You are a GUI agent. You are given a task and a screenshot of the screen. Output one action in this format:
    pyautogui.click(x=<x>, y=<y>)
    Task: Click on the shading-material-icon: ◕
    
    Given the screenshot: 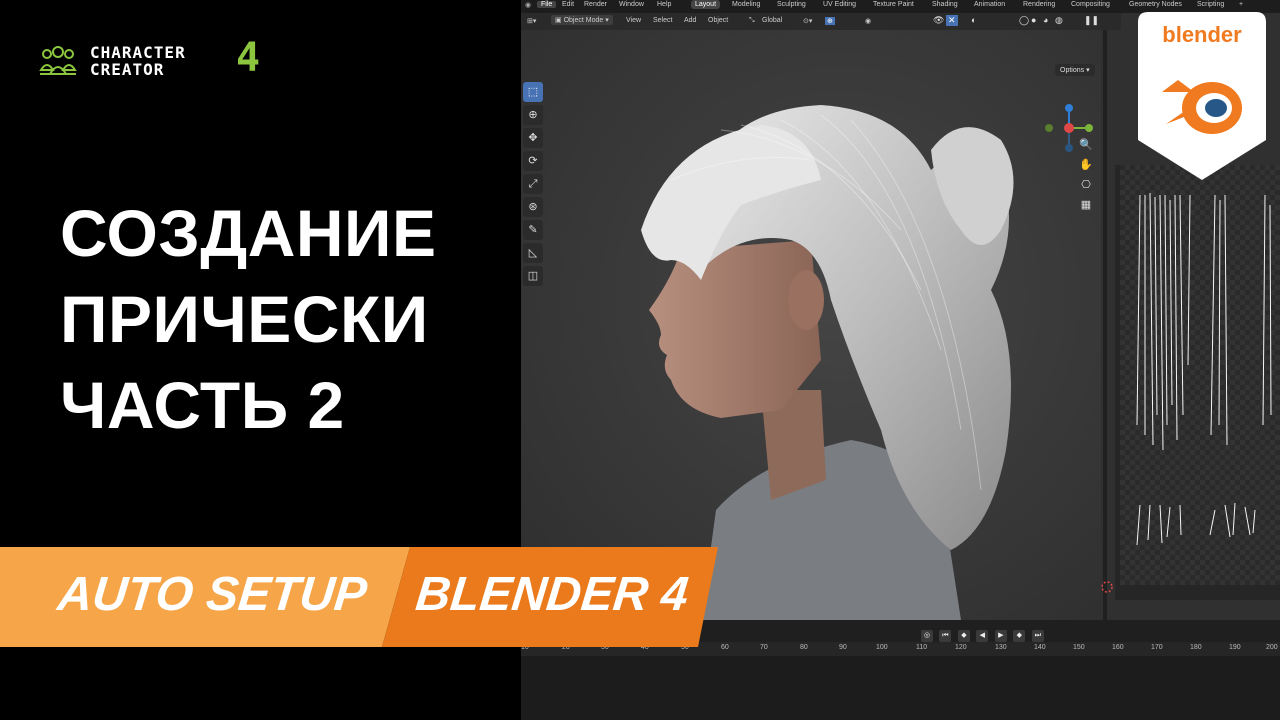 What is the action you would take?
    pyautogui.click(x=1045, y=20)
    